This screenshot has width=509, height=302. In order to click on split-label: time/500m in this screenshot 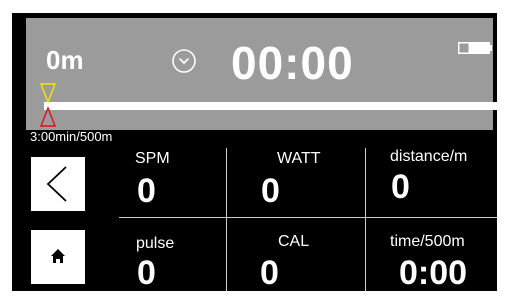, I will do `click(427, 241)`.